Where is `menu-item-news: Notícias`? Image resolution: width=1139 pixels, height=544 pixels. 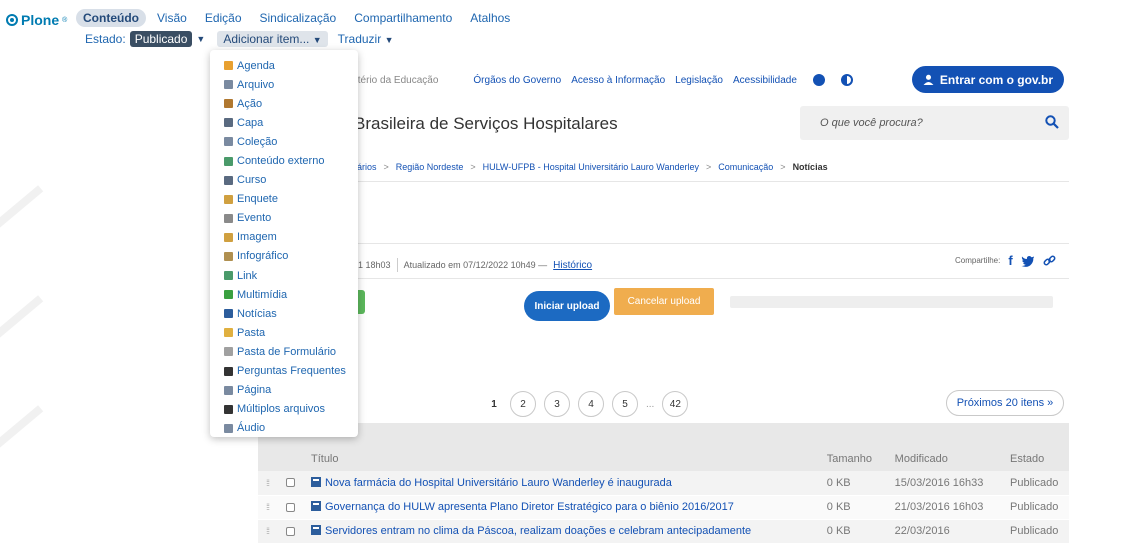
menu-item-news: Notícias is located at coordinates (284, 313).